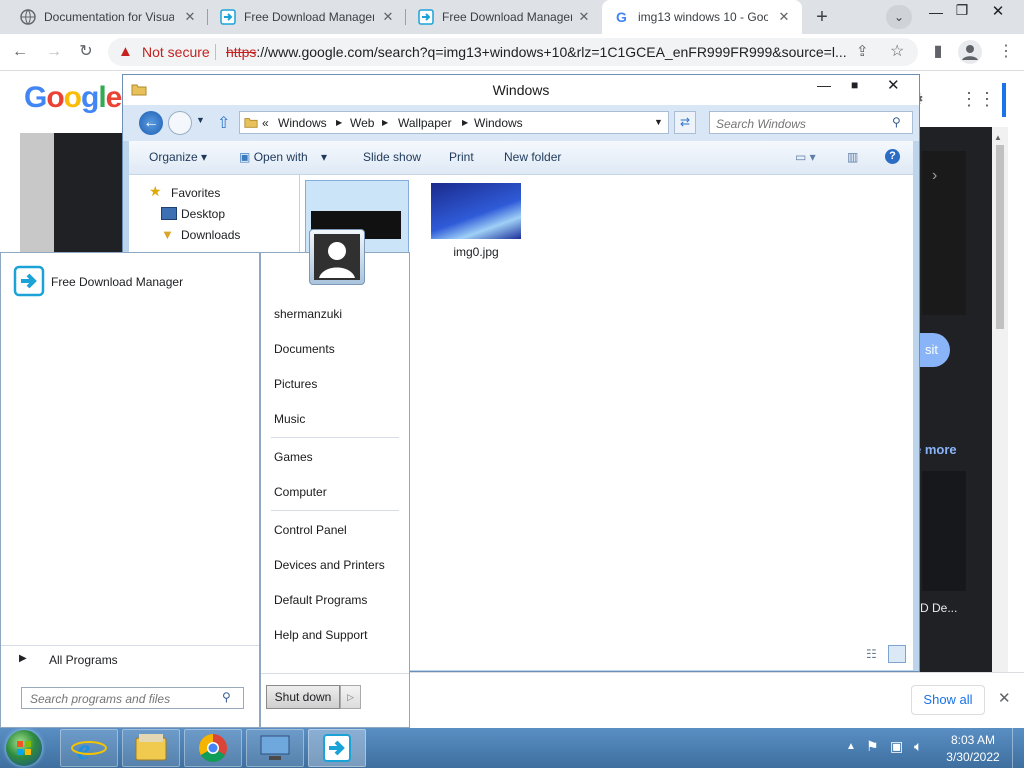  What do you see at coordinates (265, 123) in the screenshot?
I see `breadcrumb-overflow: «` at bounding box center [265, 123].